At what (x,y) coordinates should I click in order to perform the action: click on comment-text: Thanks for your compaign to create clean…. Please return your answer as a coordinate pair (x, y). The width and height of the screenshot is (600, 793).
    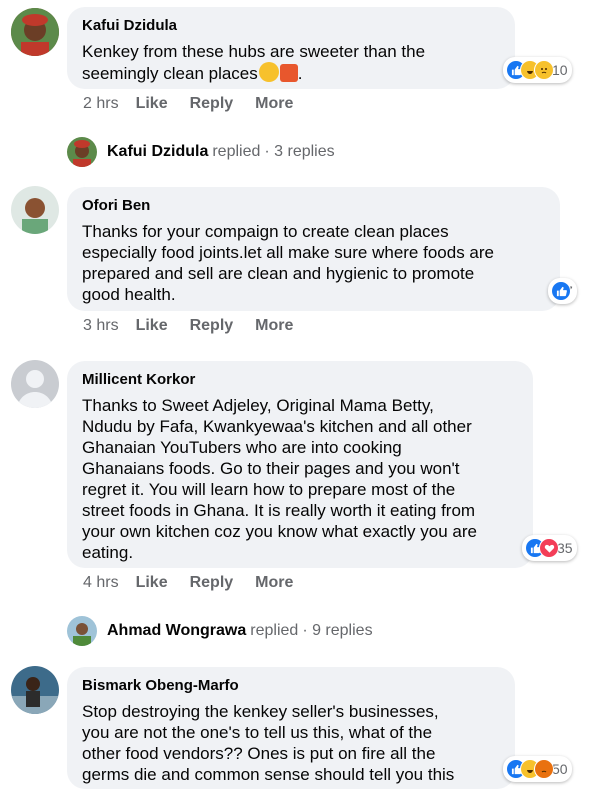
    Looking at the image, I should click on (288, 263).